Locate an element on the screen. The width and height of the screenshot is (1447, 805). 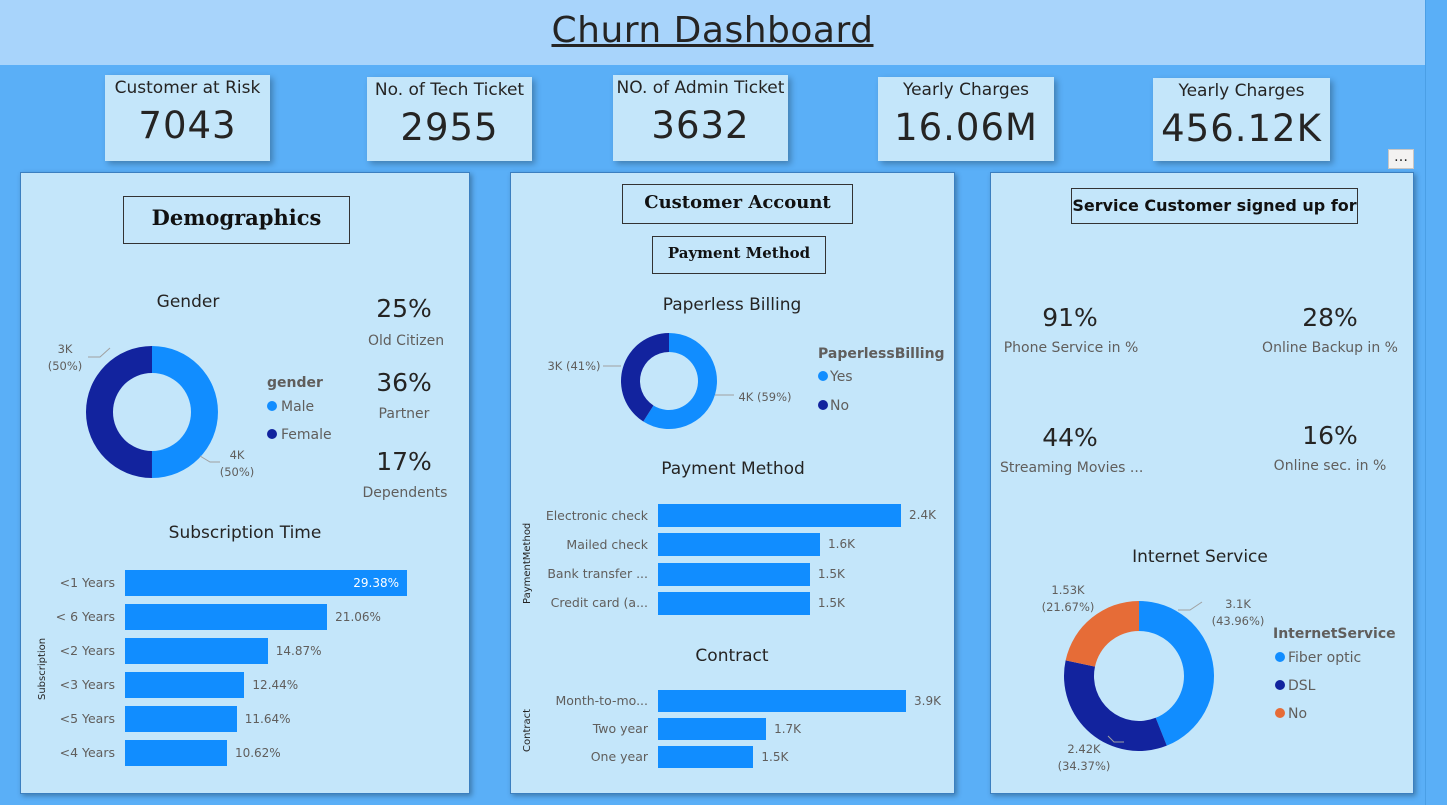
bar-5-years is located at coordinates (181, 719).